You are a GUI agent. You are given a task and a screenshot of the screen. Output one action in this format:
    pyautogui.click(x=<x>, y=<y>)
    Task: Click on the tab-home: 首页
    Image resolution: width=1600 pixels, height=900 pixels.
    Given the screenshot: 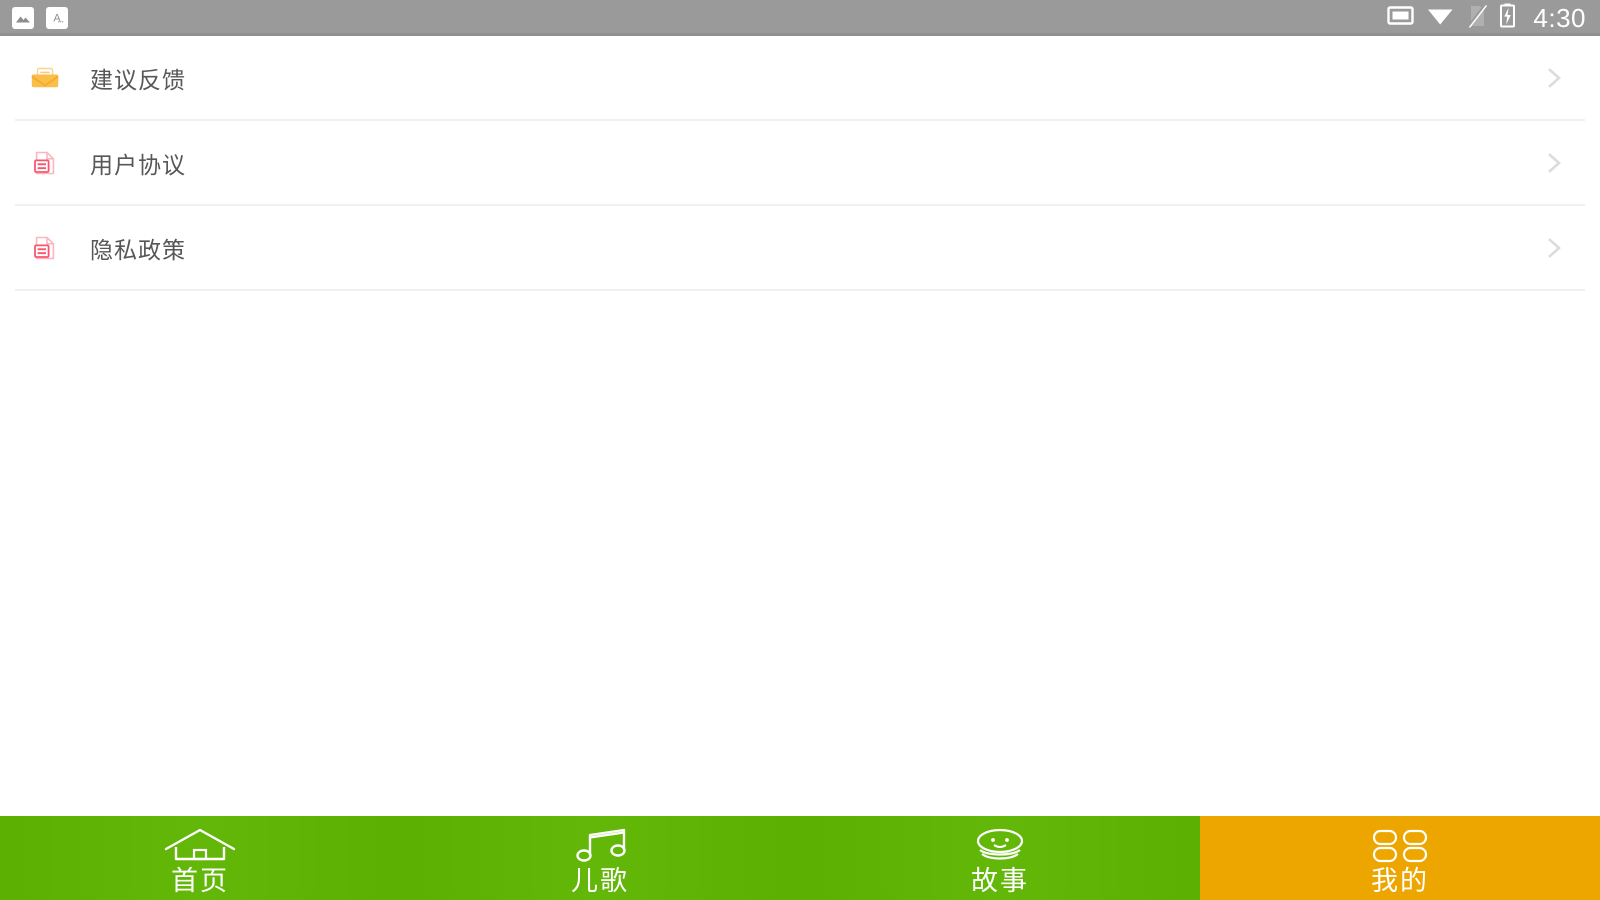 What is the action you would take?
    pyautogui.click(x=200, y=858)
    